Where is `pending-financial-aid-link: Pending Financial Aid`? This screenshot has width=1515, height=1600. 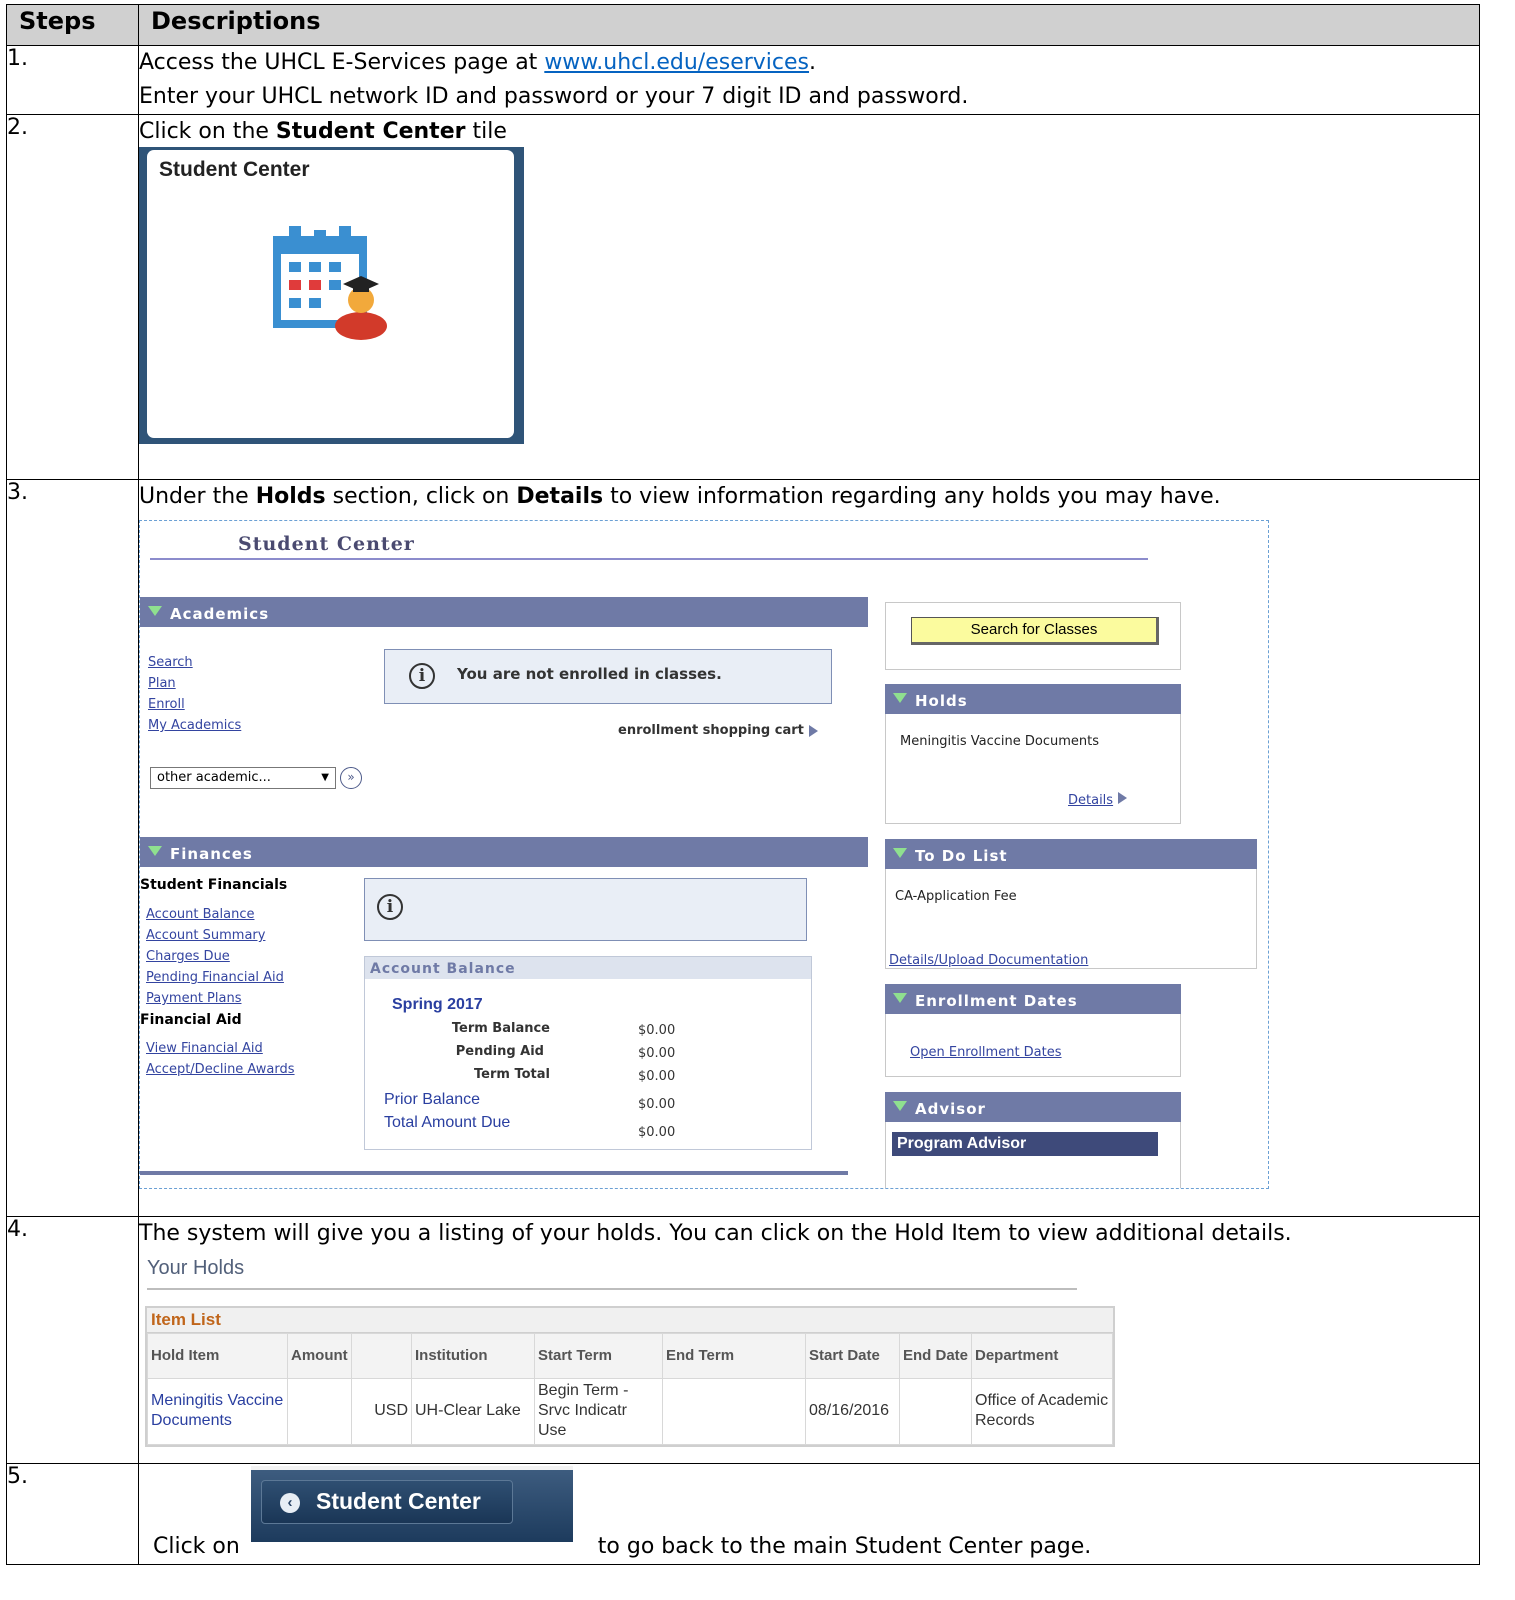 pending-financial-aid-link: Pending Financial Aid is located at coordinates (215, 977).